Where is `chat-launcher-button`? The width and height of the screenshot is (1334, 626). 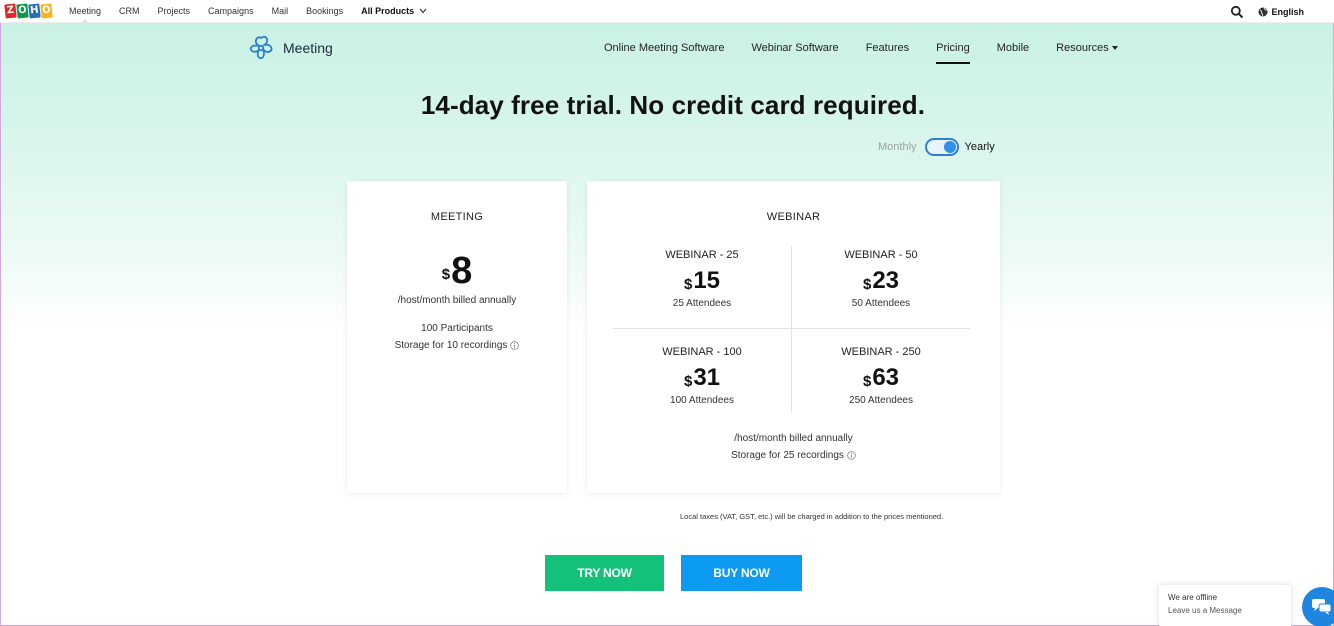 chat-launcher-button is located at coordinates (1318, 606).